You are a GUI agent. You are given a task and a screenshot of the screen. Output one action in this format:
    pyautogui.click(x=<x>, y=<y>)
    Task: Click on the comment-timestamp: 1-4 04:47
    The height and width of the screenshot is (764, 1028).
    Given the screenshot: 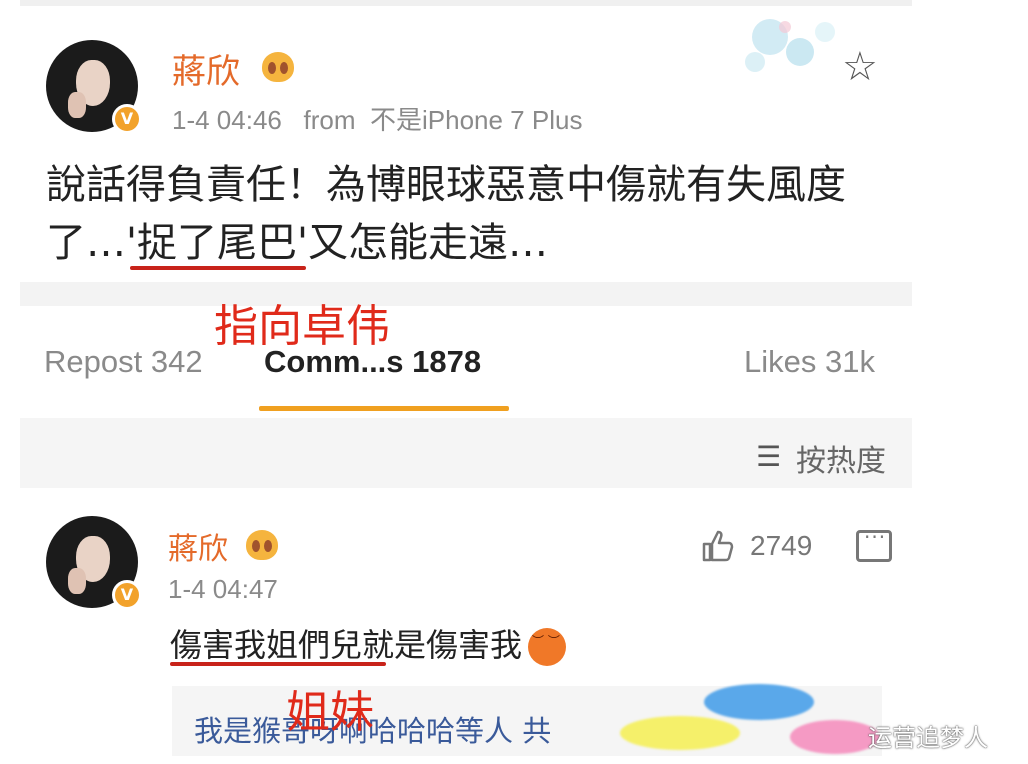 What is the action you would take?
    pyautogui.click(x=223, y=589)
    